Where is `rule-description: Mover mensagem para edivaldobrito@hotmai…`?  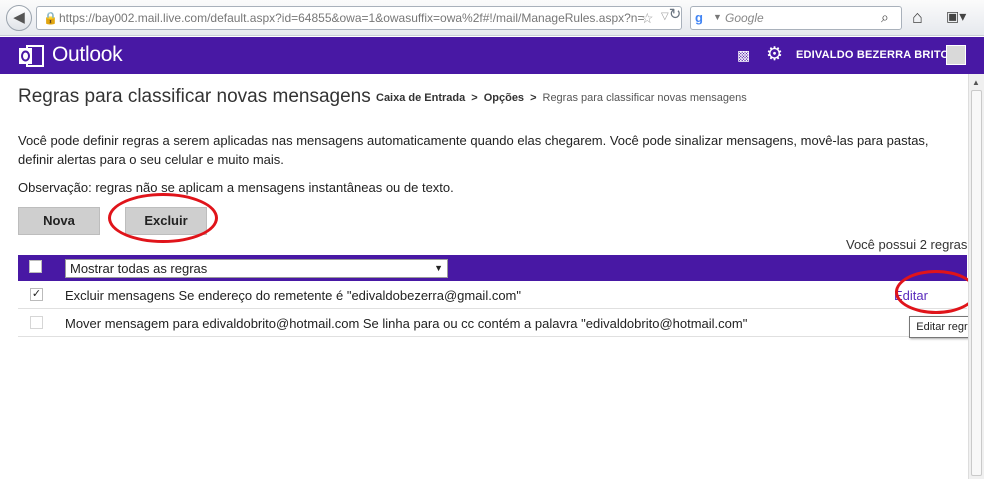 rule-description: Mover mensagem para edivaldobrito@hotmai… is located at coordinates (406, 323).